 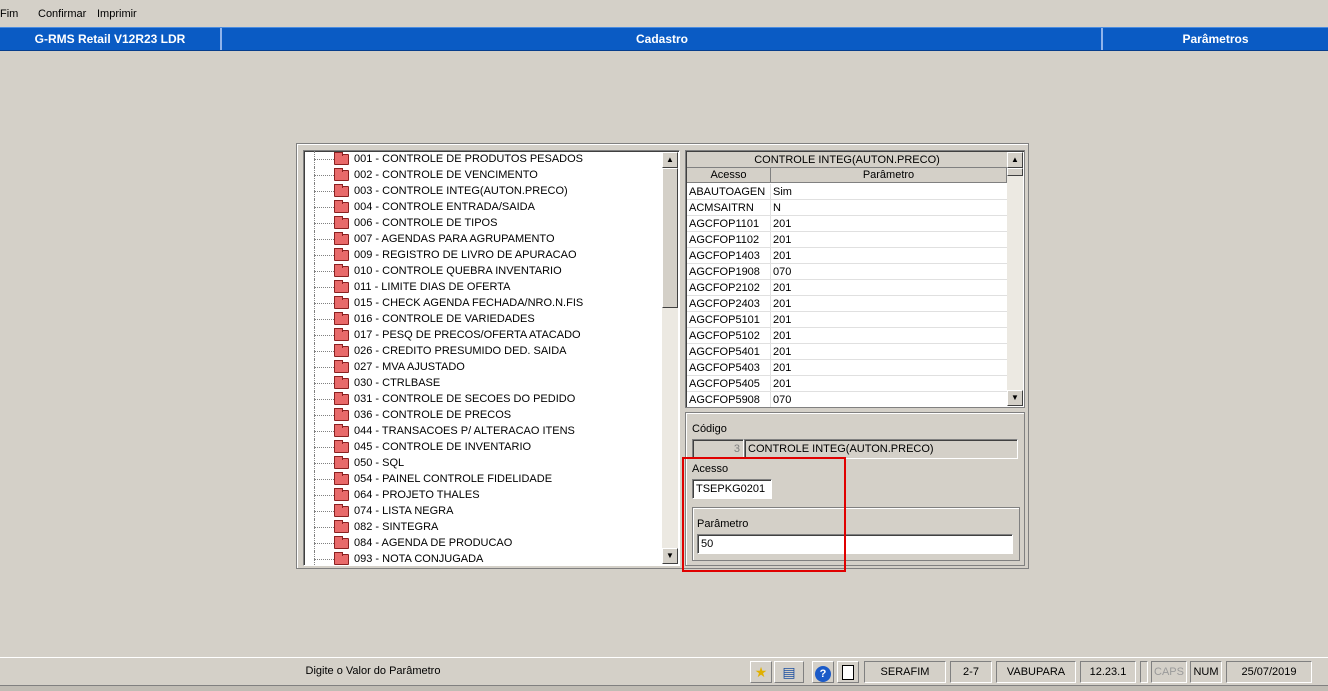 What do you see at coordinates (847, 399) in the screenshot?
I see `grid-row: AGCFOP5908 070` at bounding box center [847, 399].